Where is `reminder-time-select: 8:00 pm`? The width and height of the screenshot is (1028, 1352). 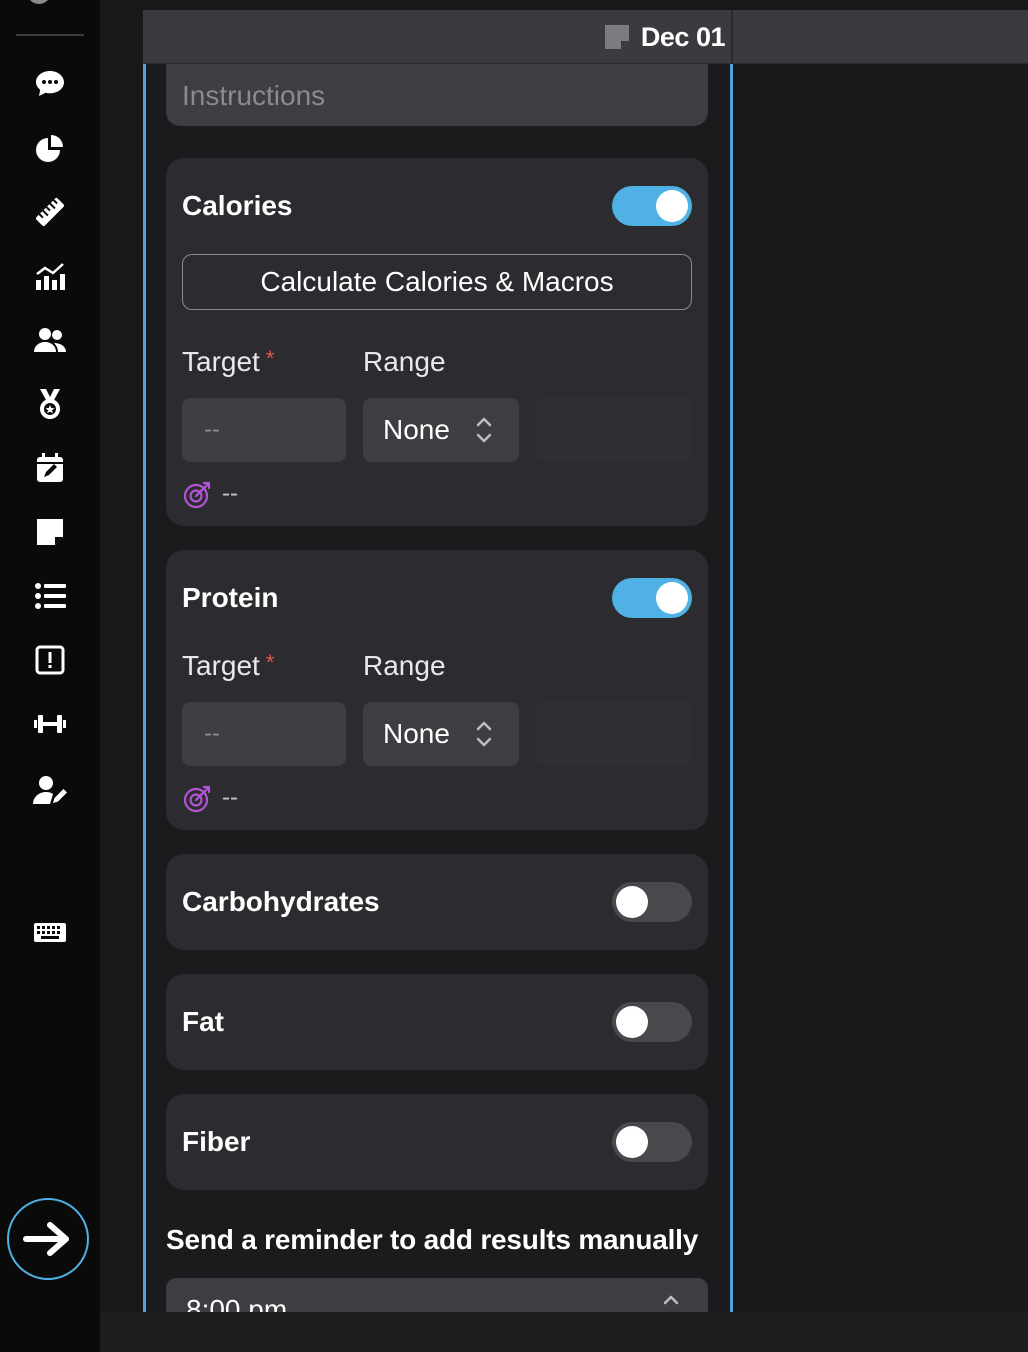
reminder-time-select: 8:00 pm is located at coordinates (437, 1295).